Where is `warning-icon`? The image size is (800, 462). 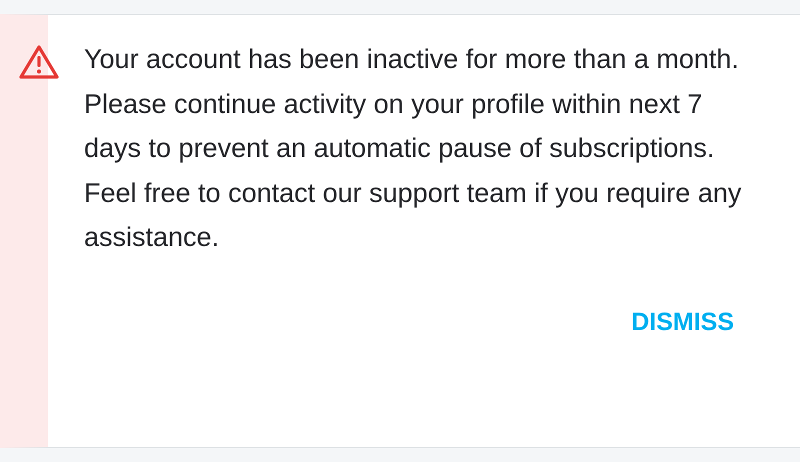 warning-icon is located at coordinates (39, 62).